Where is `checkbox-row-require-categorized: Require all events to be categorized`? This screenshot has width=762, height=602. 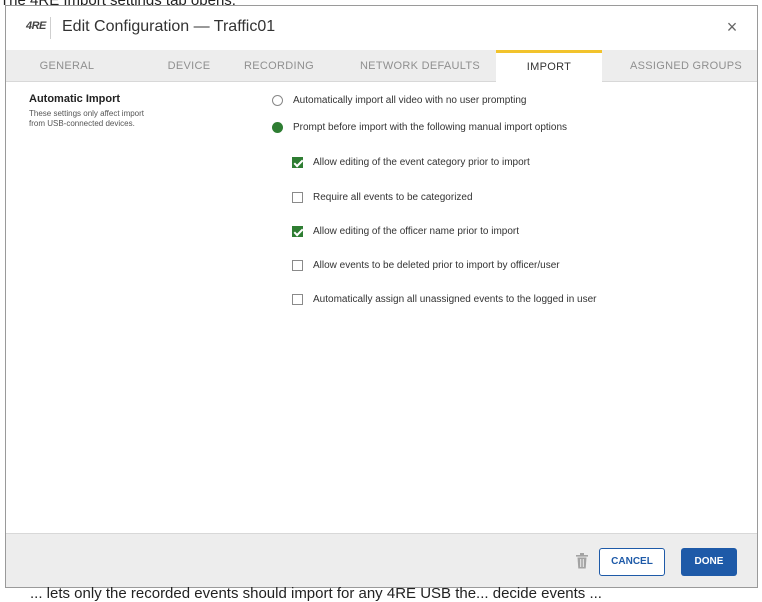 checkbox-row-require-categorized: Require all events to be categorized is located at coordinates (382, 197).